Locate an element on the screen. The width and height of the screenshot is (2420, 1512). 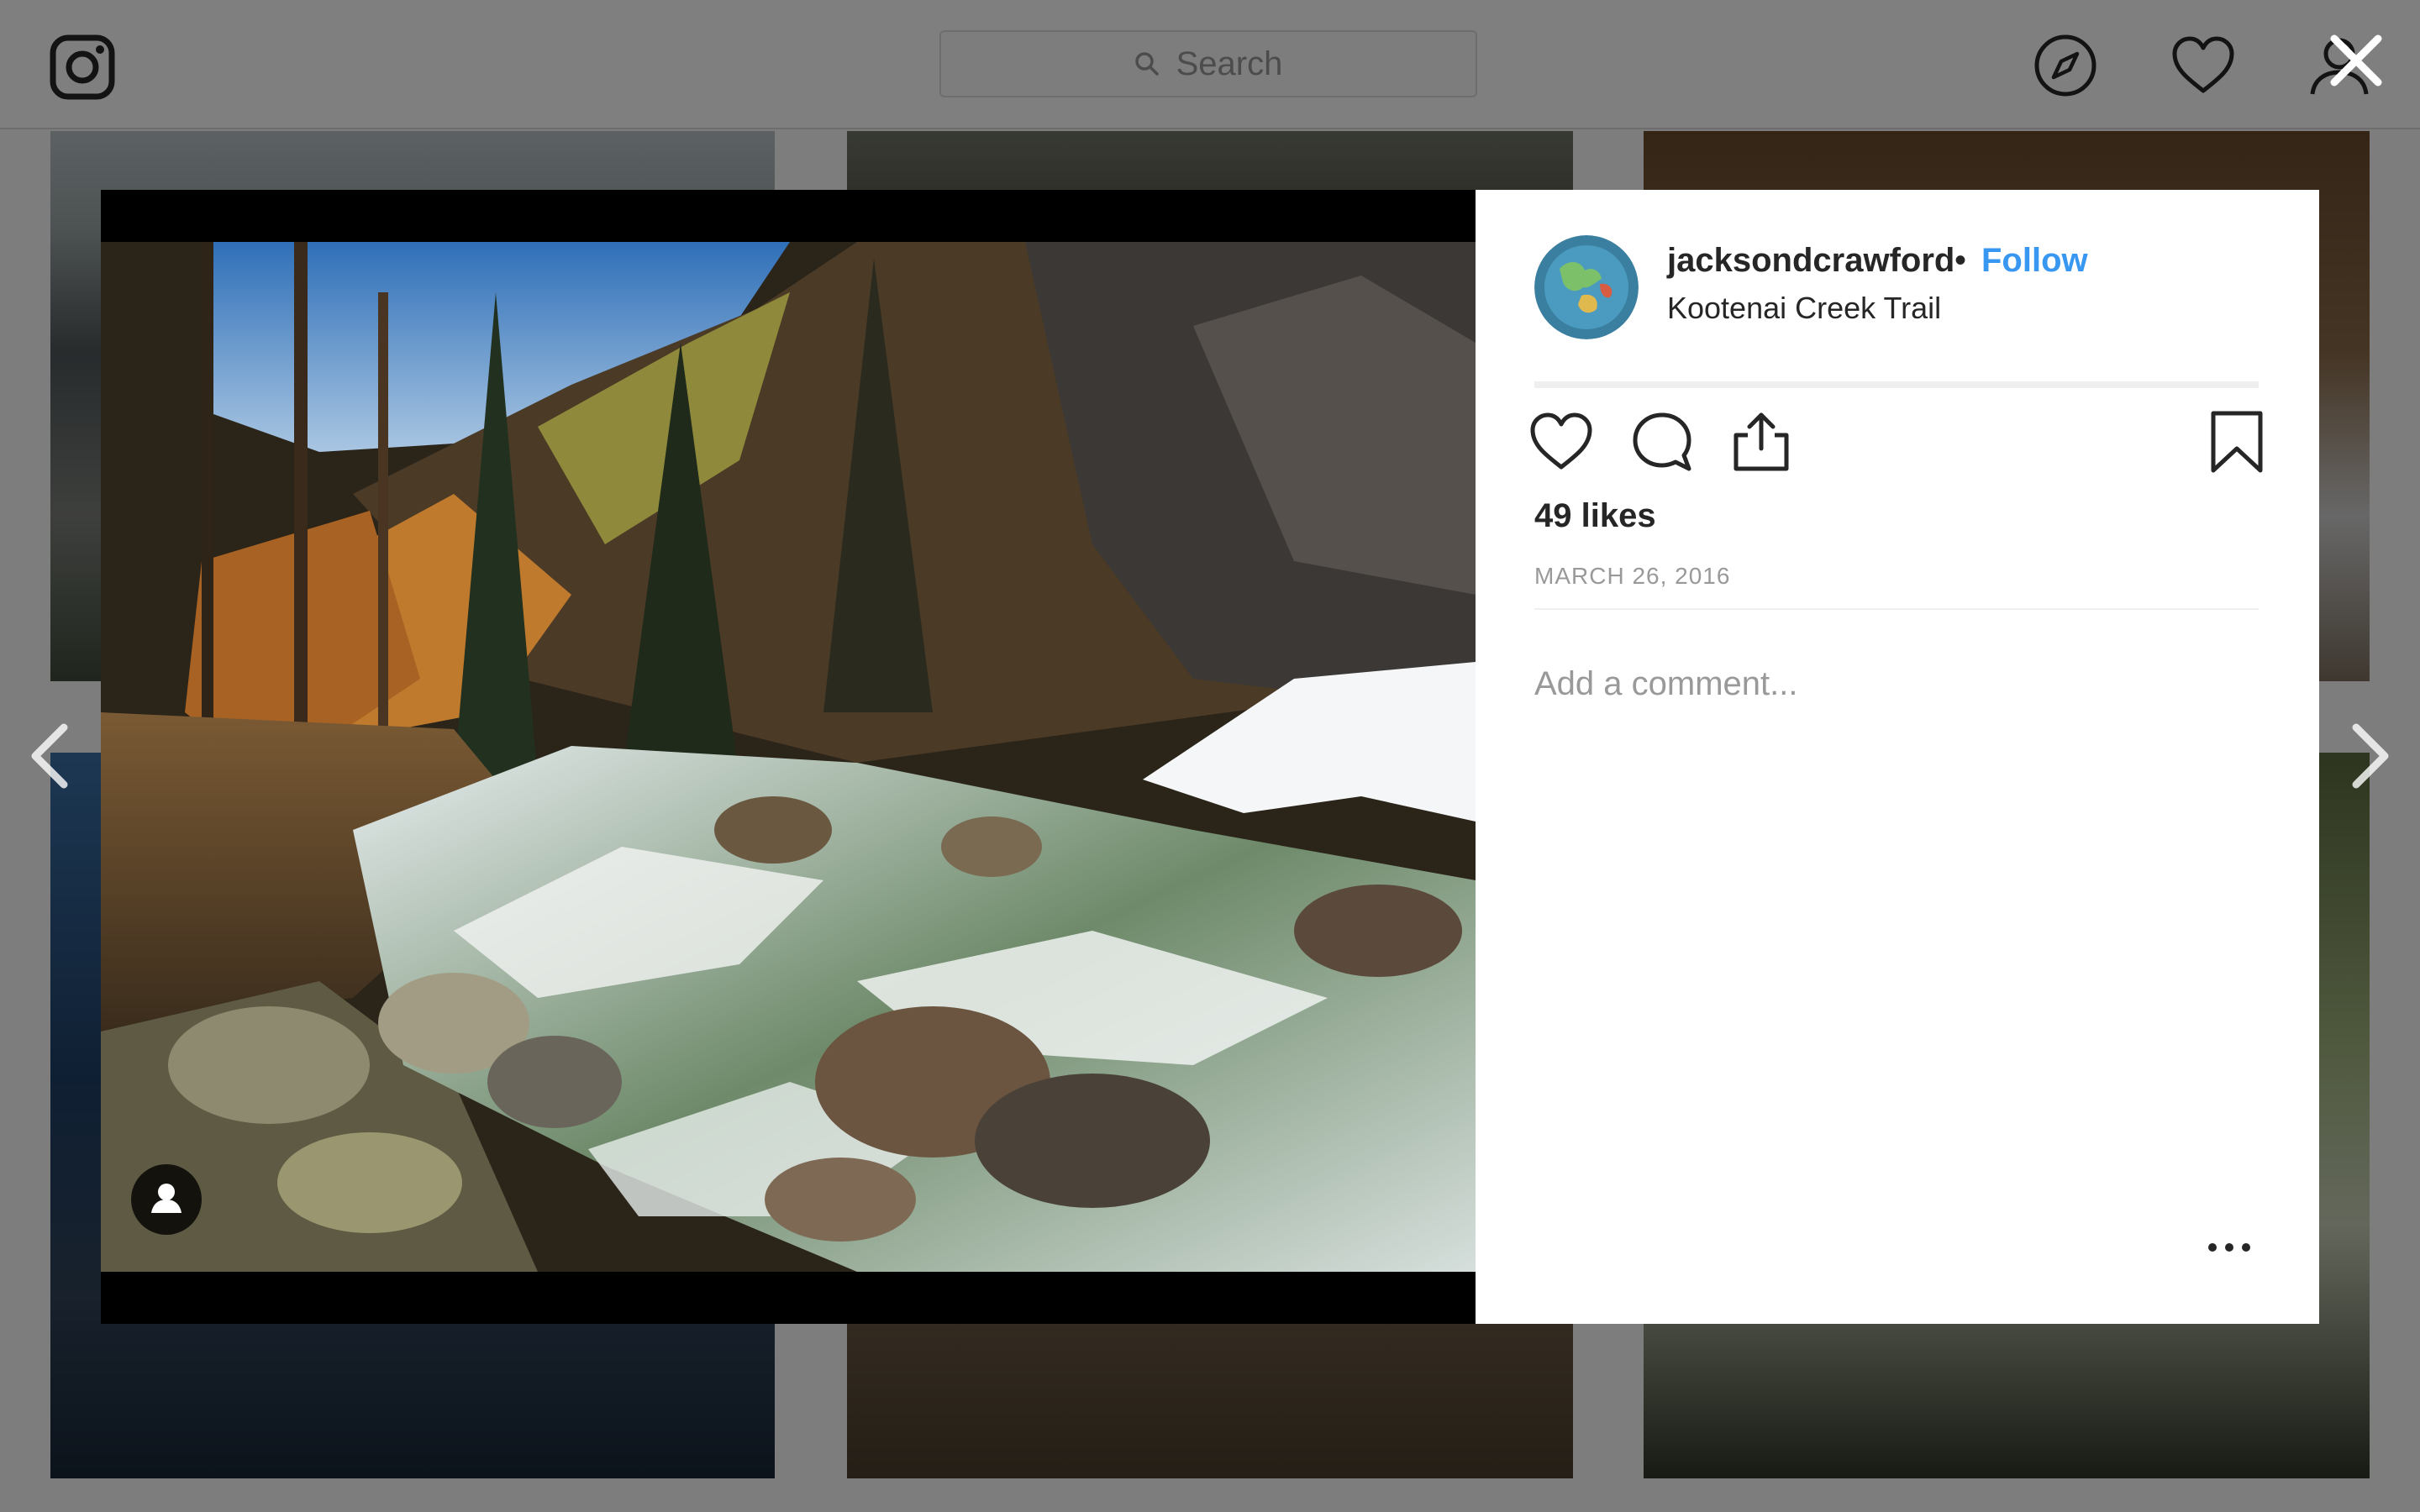
globe-avatar-image is located at coordinates (1587, 287).